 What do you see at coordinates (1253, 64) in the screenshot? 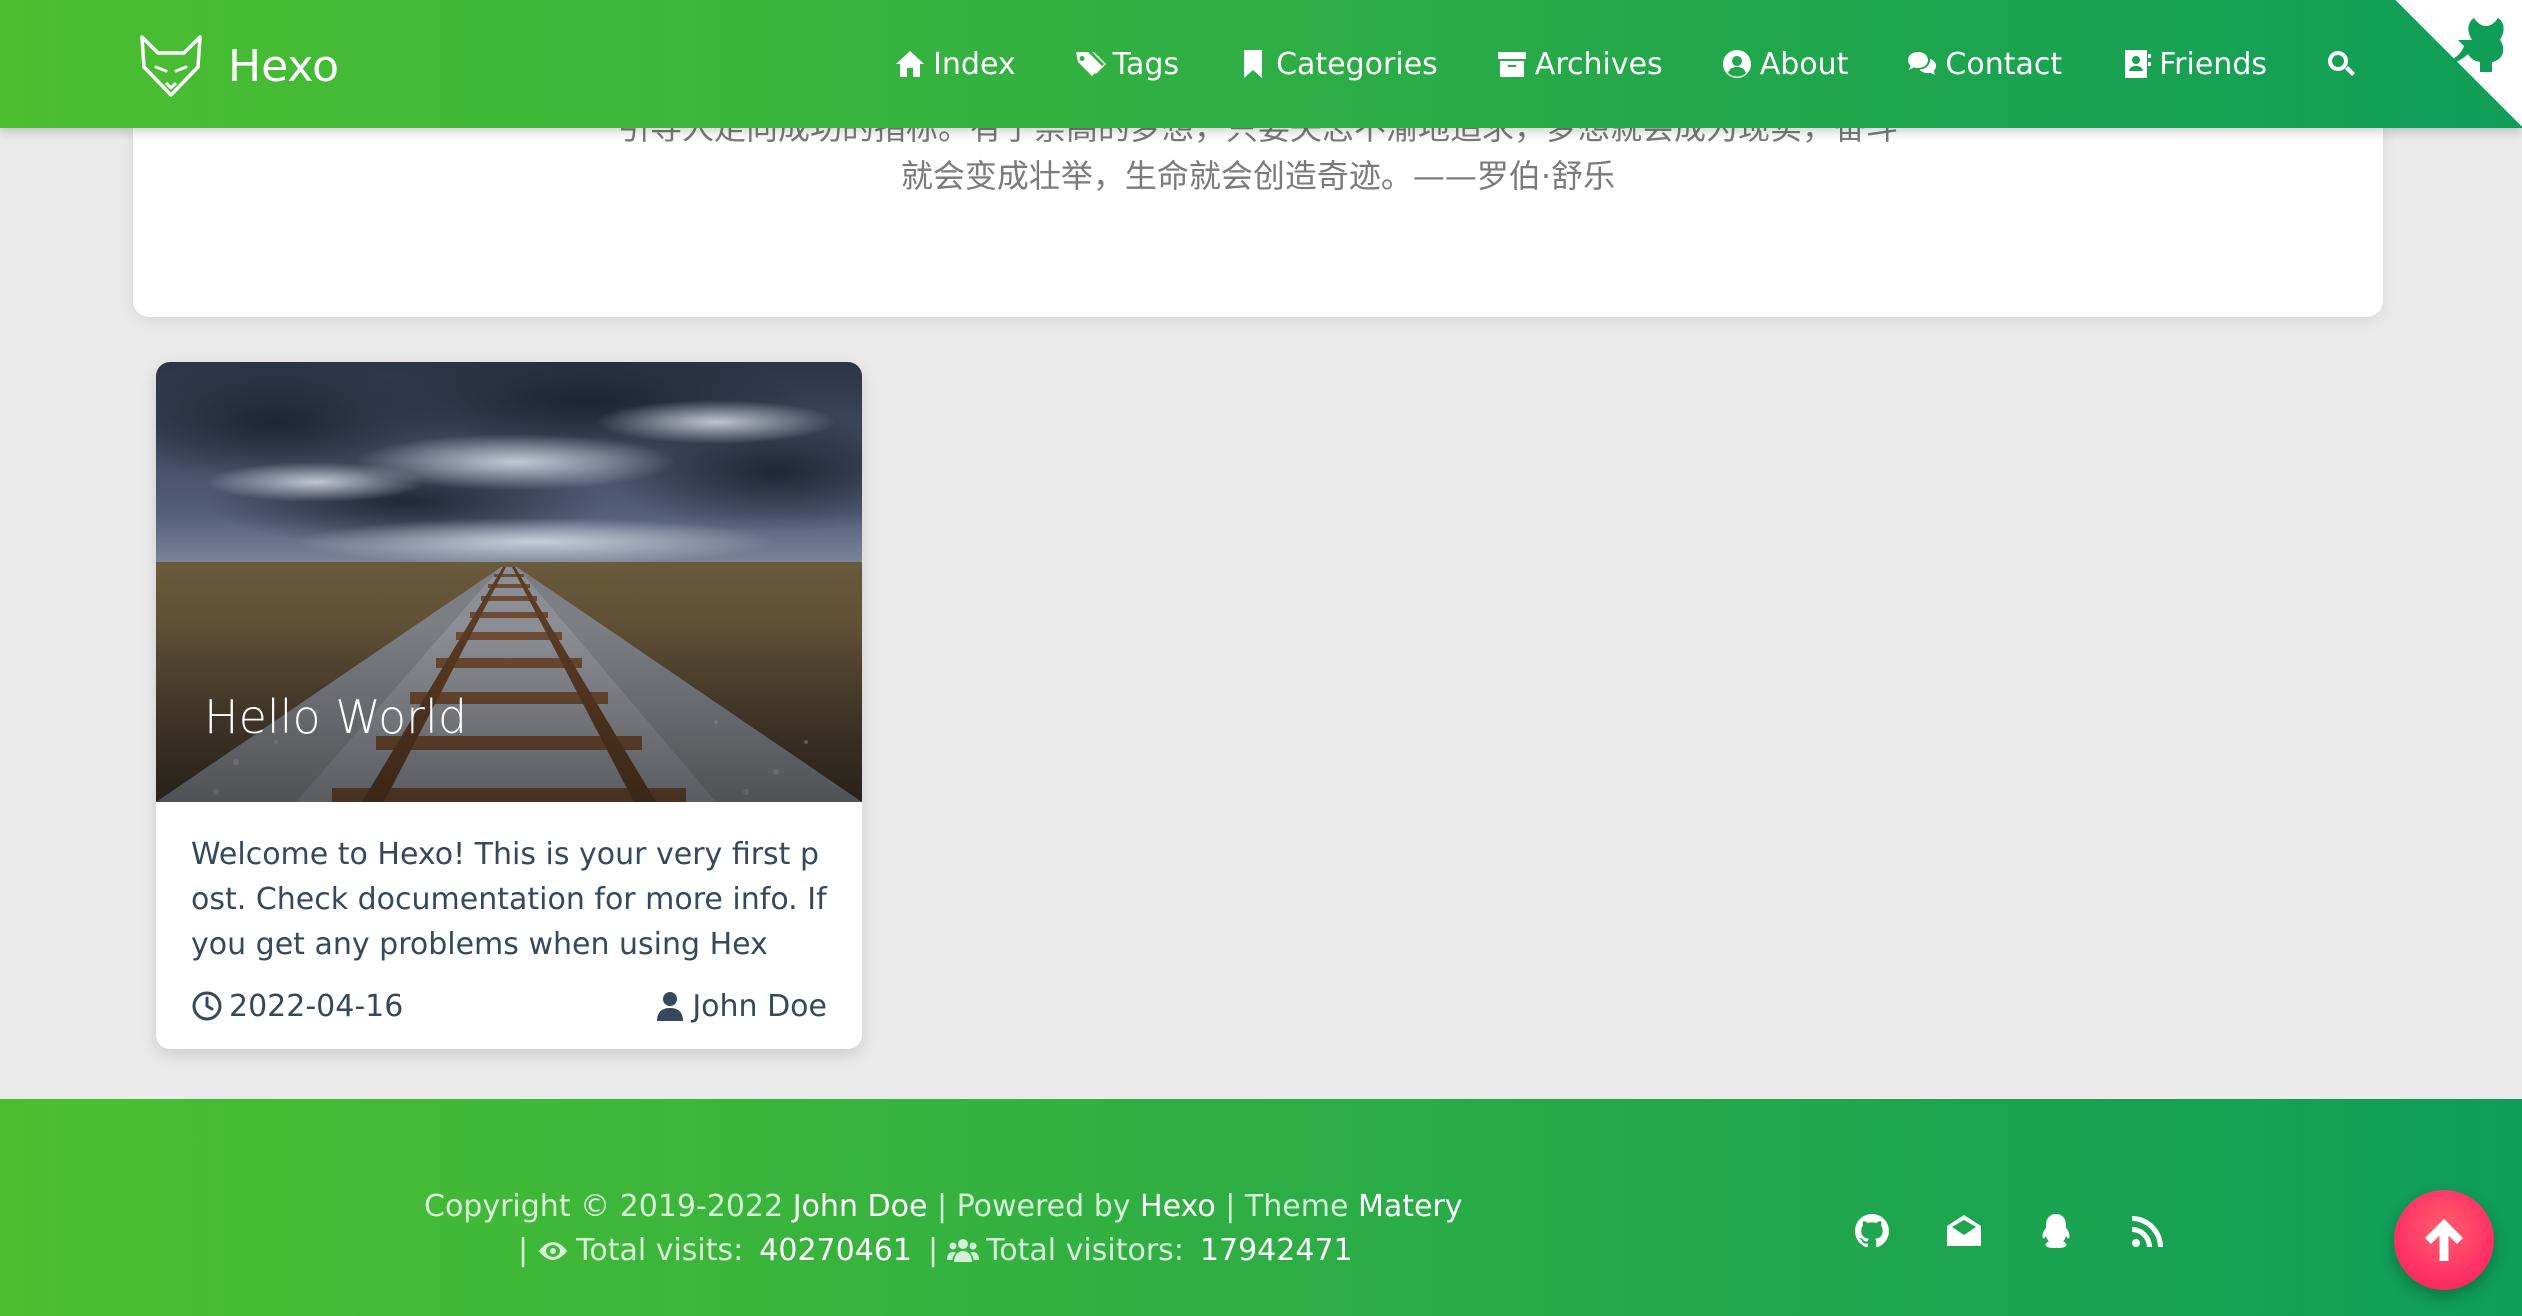
I see `bookmark-icon` at bounding box center [1253, 64].